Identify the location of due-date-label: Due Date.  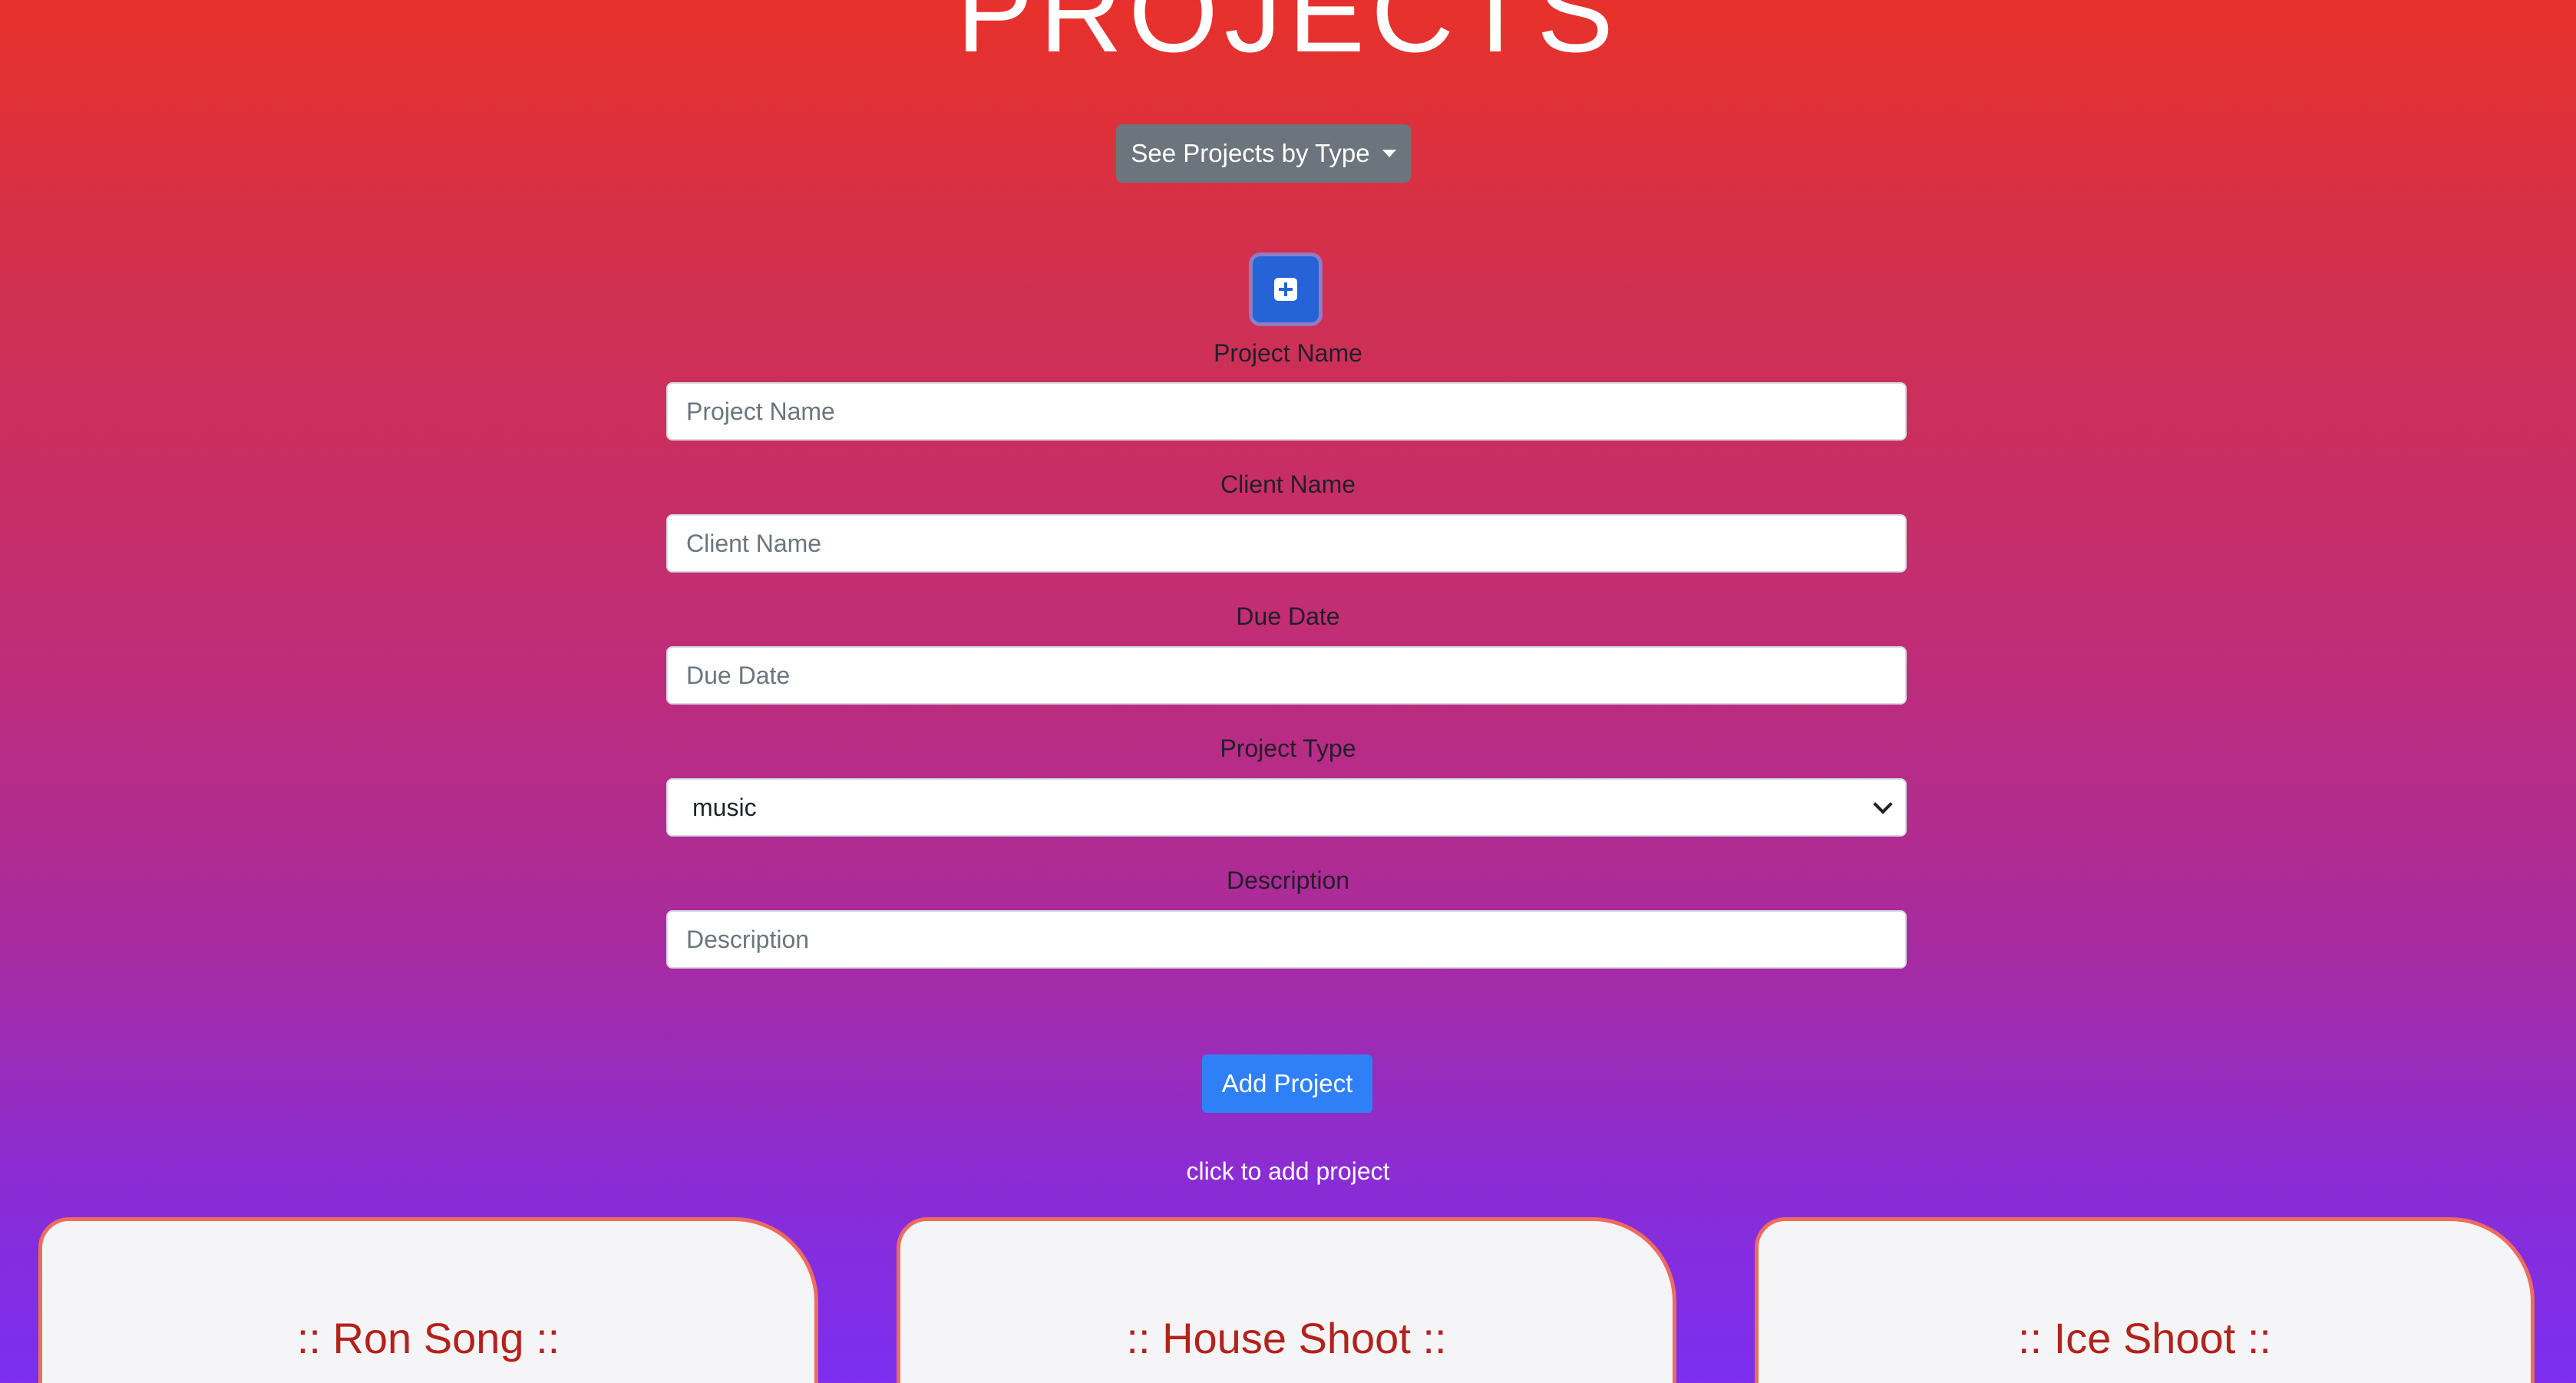
(1288, 616).